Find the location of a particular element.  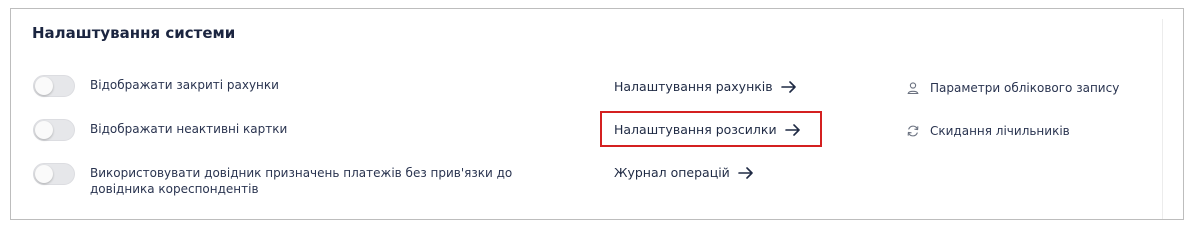

toggle-switch-payment-purposes is located at coordinates (54, 174).